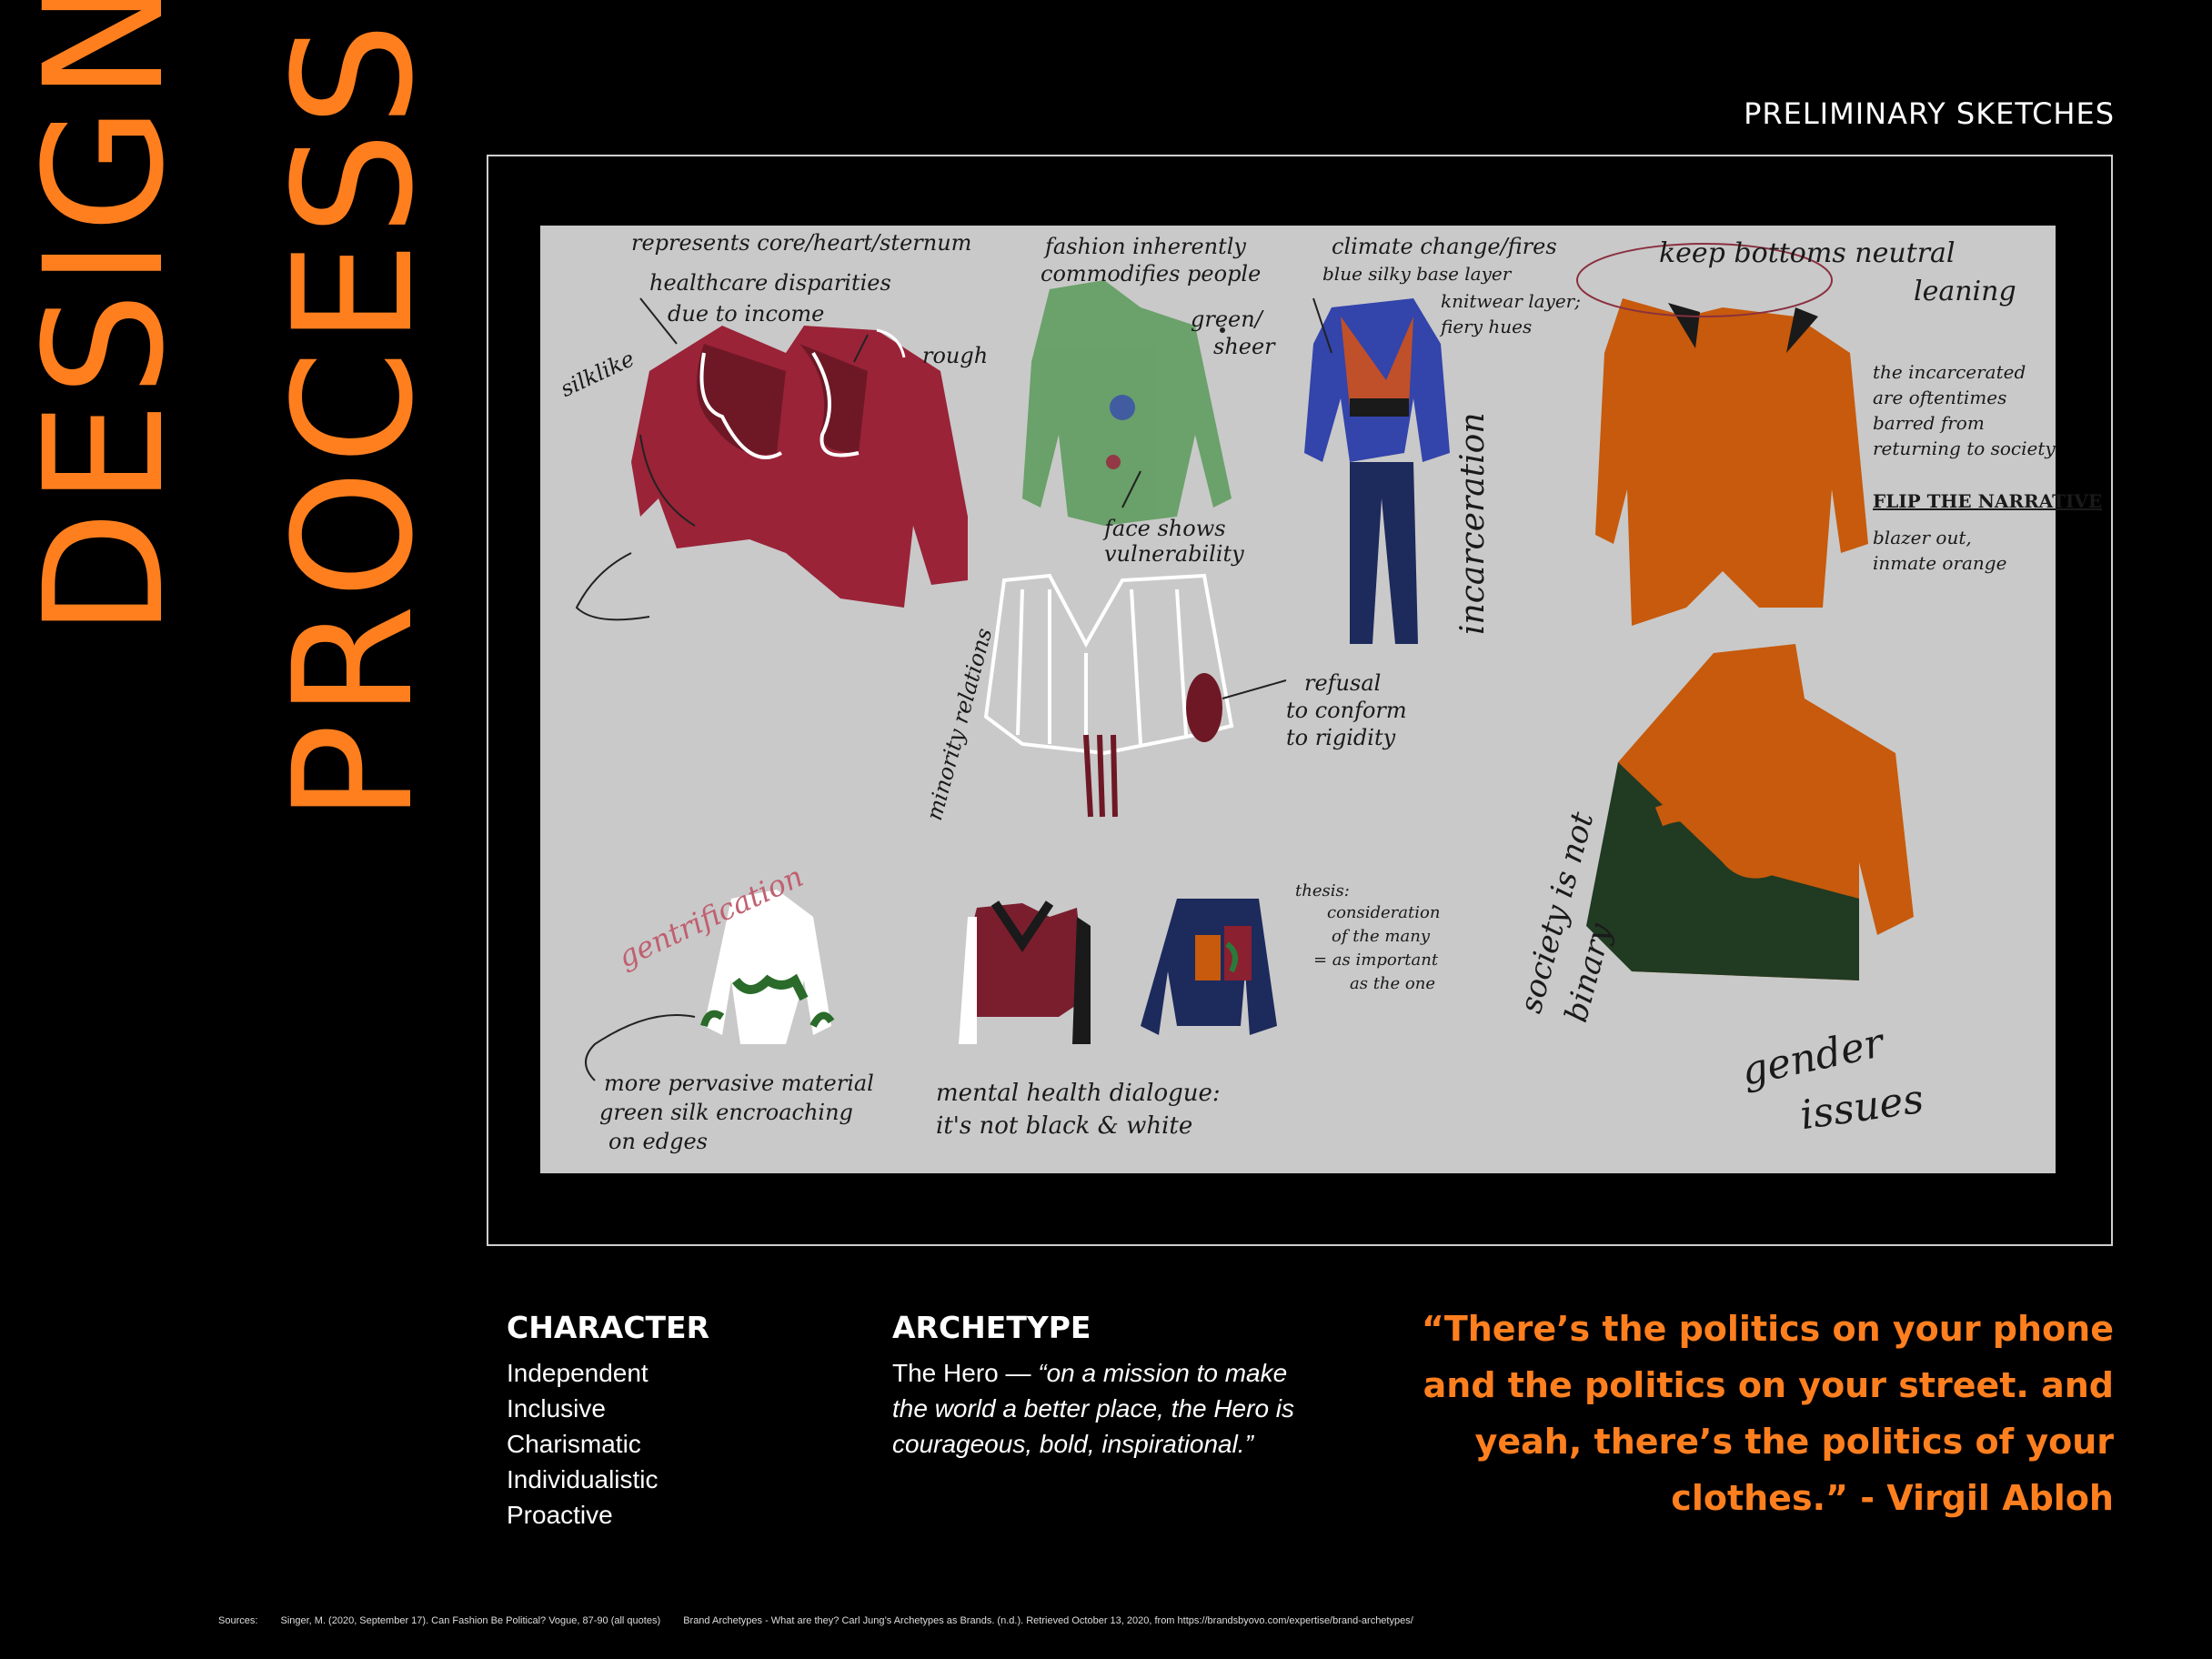 The width and height of the screenshot is (2212, 1659). Describe the element at coordinates (1392, 984) in the screenshot. I see `ann-as-one: as the one` at that location.